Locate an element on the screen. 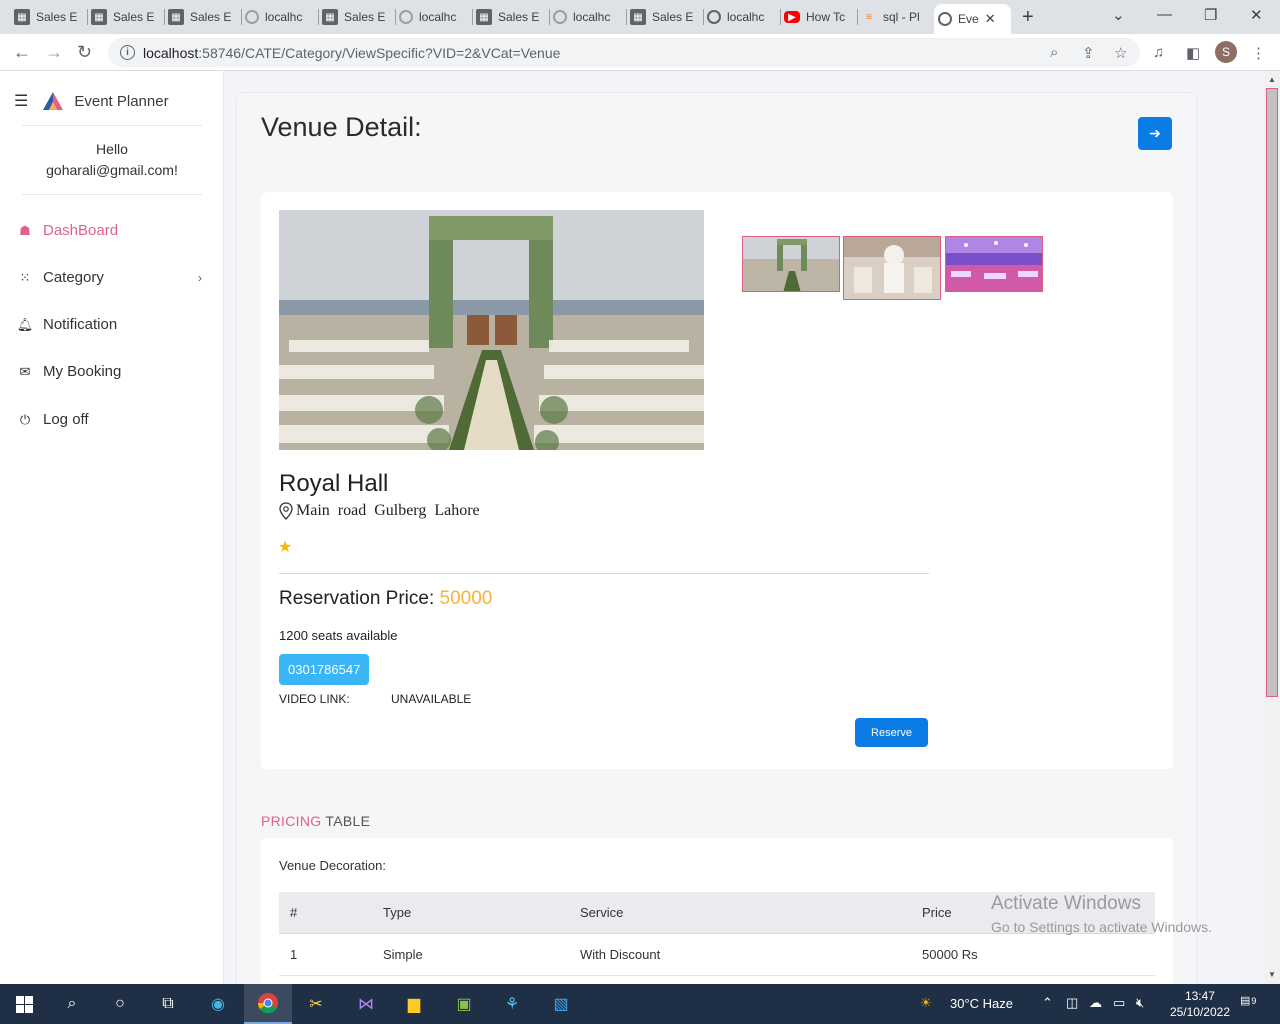 Image resolution: width=1280 pixels, height=1024 pixels. browser-tab-active: Eve ✕ is located at coordinates (972, 19).